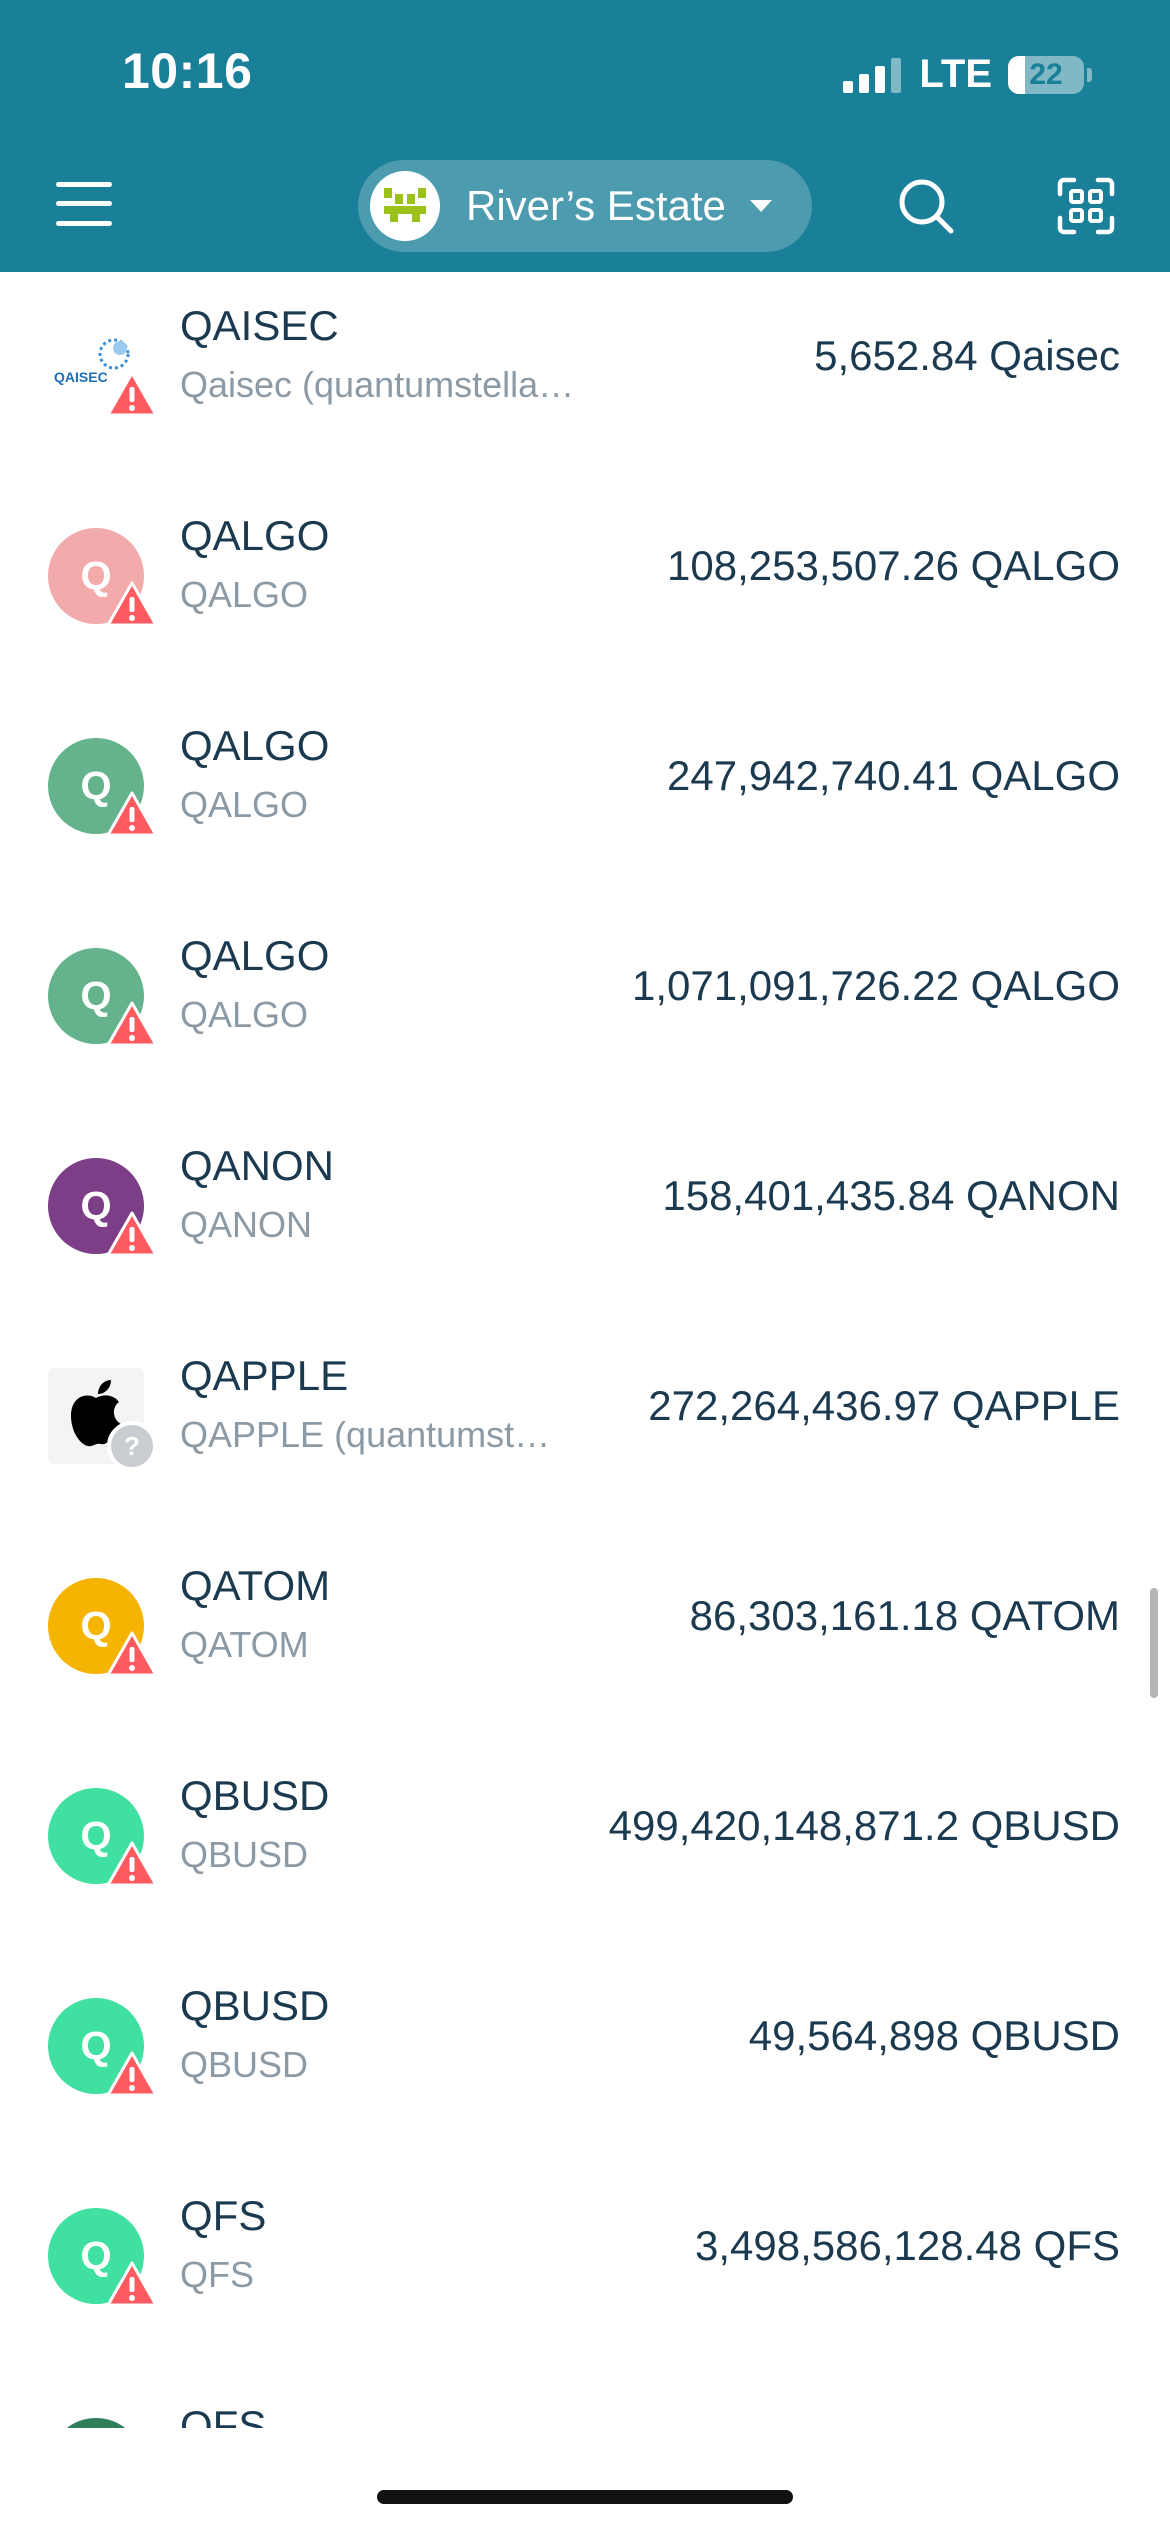 The image size is (1170, 2532). I want to click on battery-icon: 22, so click(1046, 74).